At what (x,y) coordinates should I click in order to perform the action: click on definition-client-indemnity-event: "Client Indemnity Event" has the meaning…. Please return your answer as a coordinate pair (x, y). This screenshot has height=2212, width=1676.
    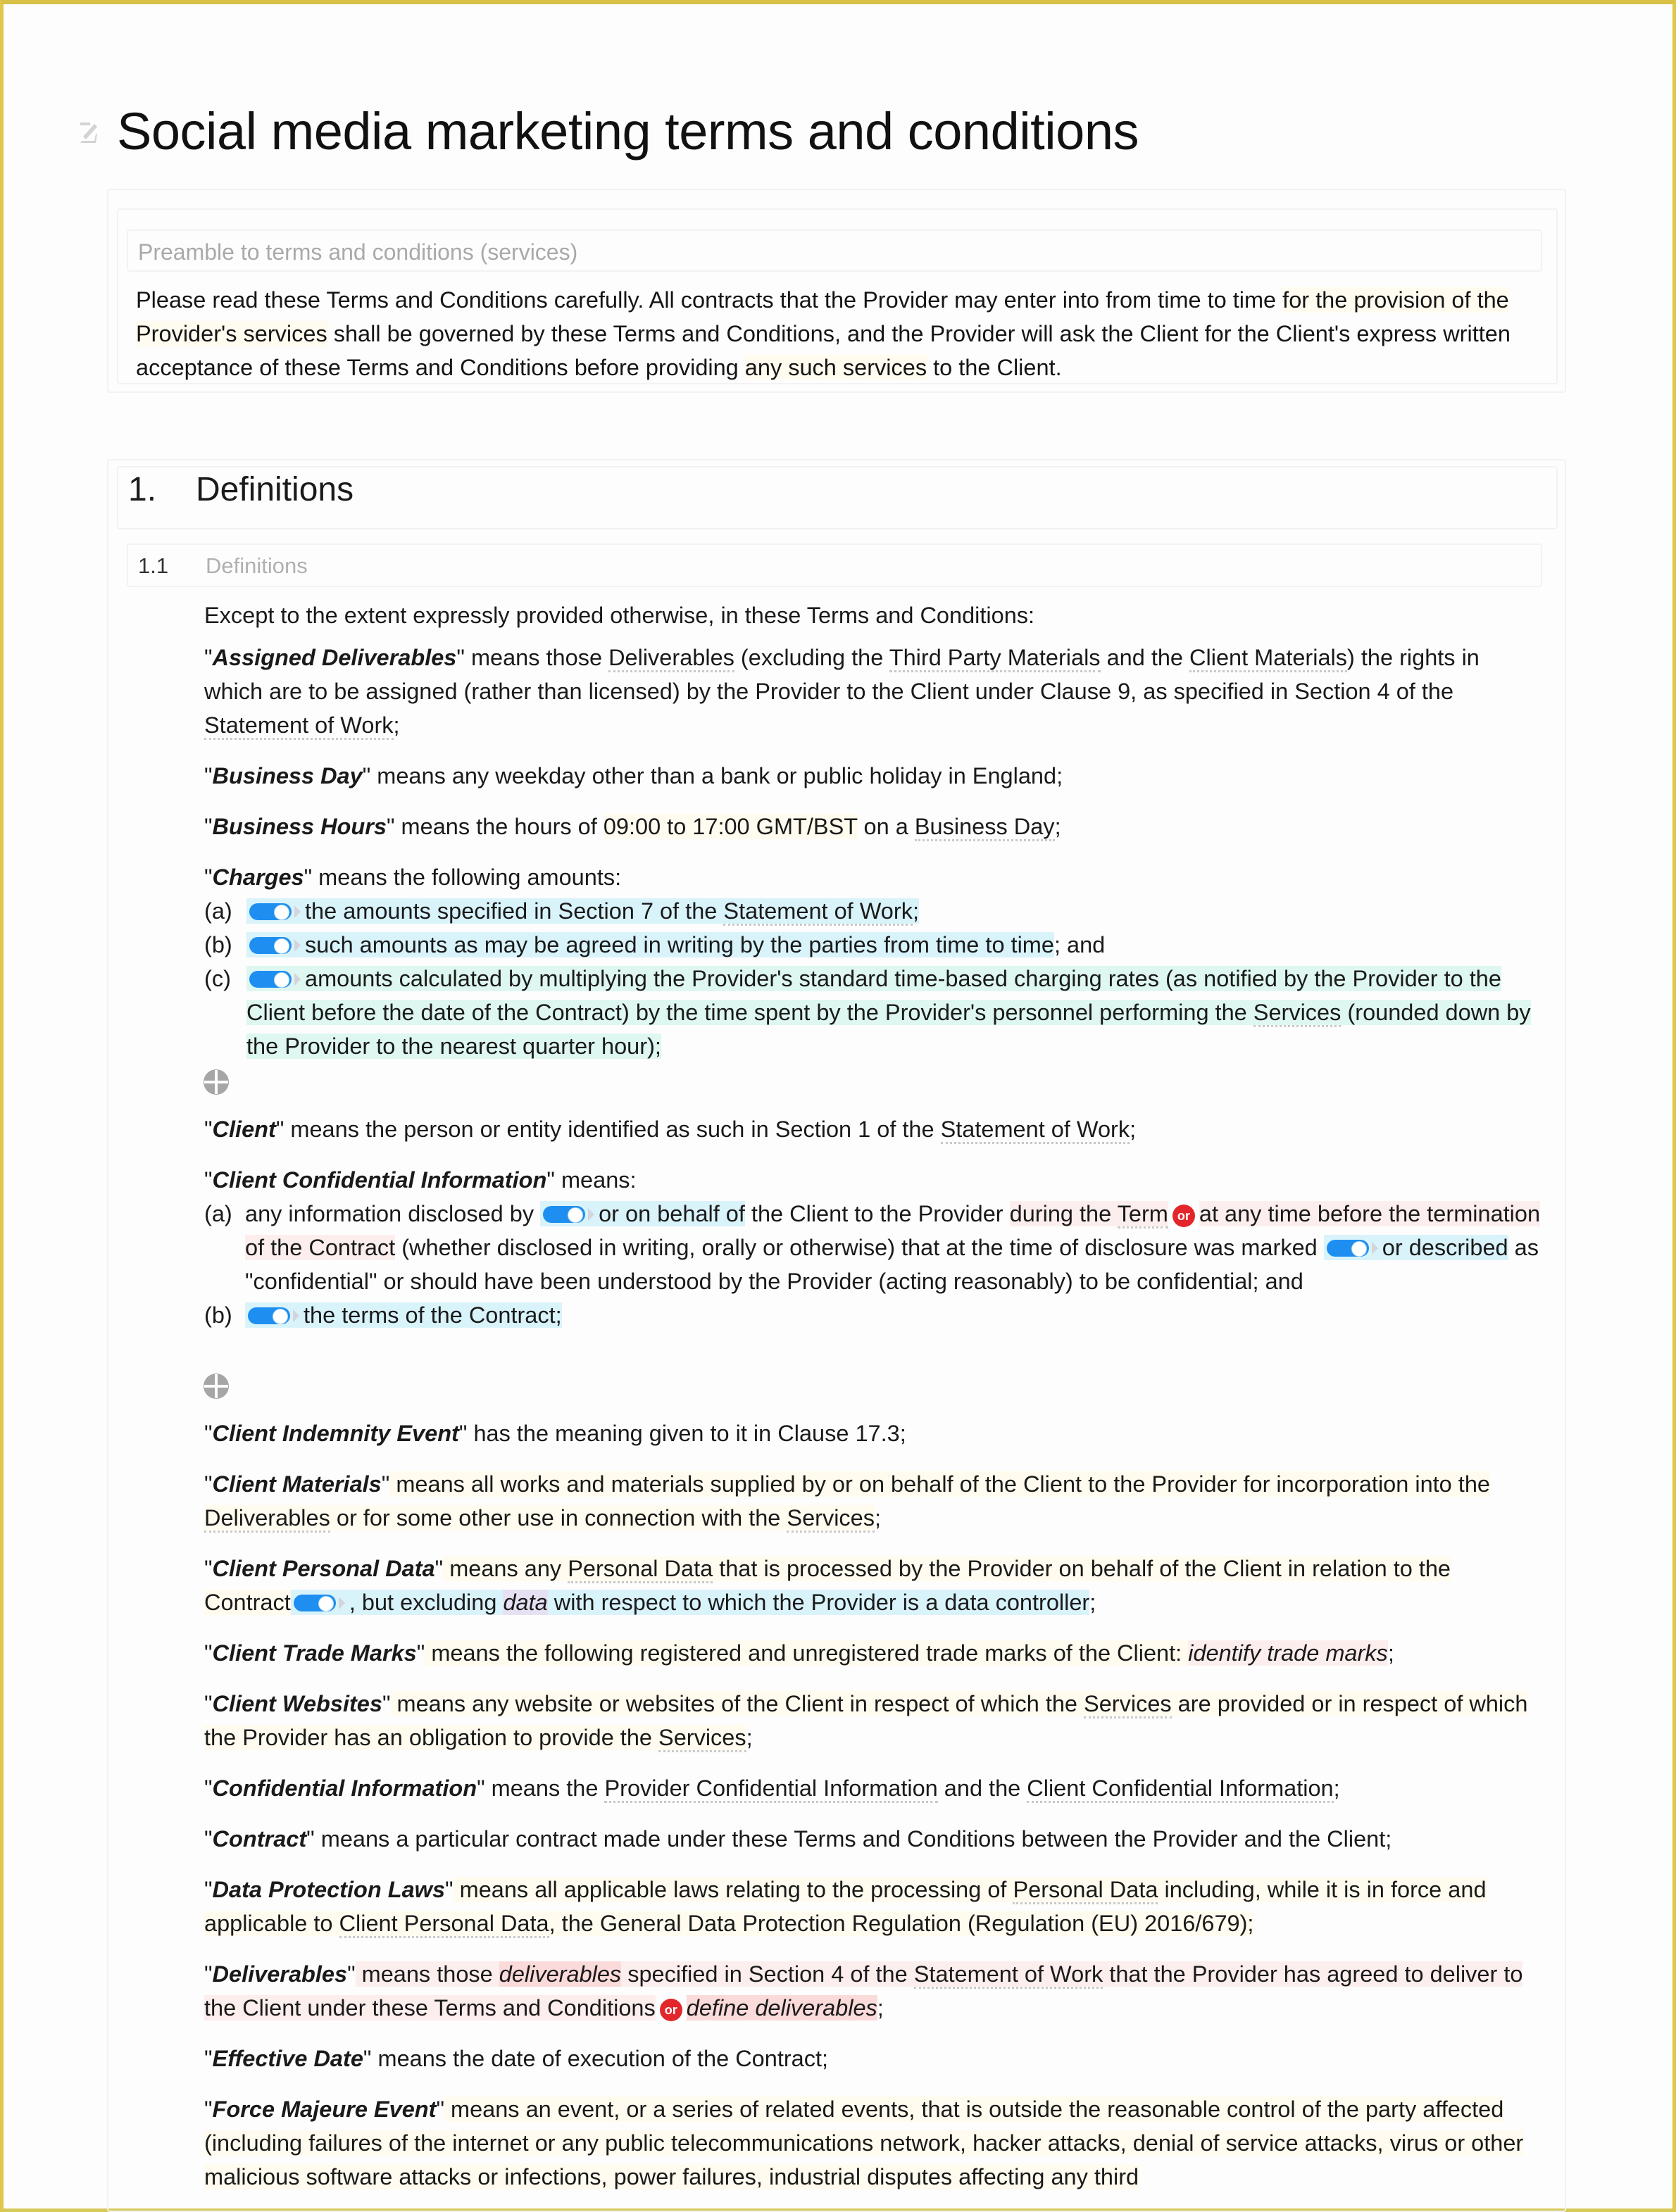
    Looking at the image, I should click on (555, 1433).